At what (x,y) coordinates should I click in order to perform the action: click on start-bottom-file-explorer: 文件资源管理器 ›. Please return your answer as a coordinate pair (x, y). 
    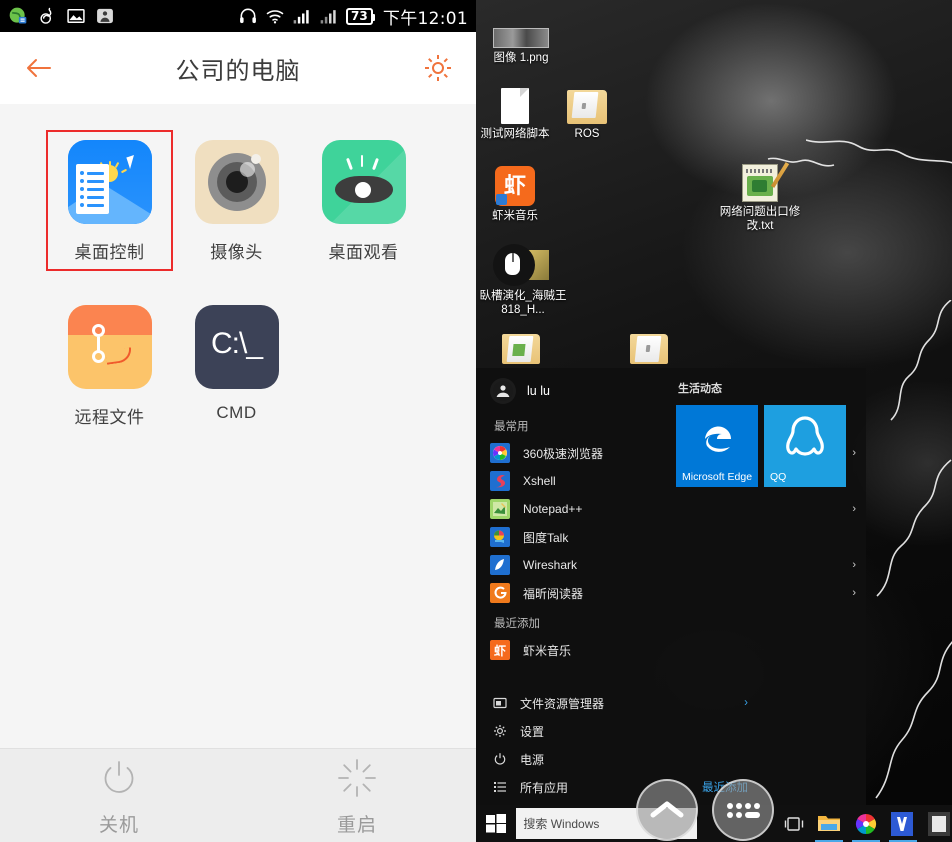
    Looking at the image, I should click on (671, 703).